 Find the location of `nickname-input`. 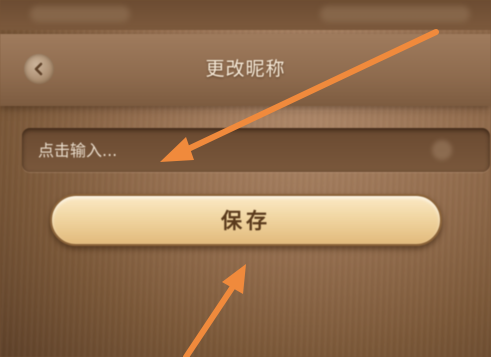

nickname-input is located at coordinates (256, 150).